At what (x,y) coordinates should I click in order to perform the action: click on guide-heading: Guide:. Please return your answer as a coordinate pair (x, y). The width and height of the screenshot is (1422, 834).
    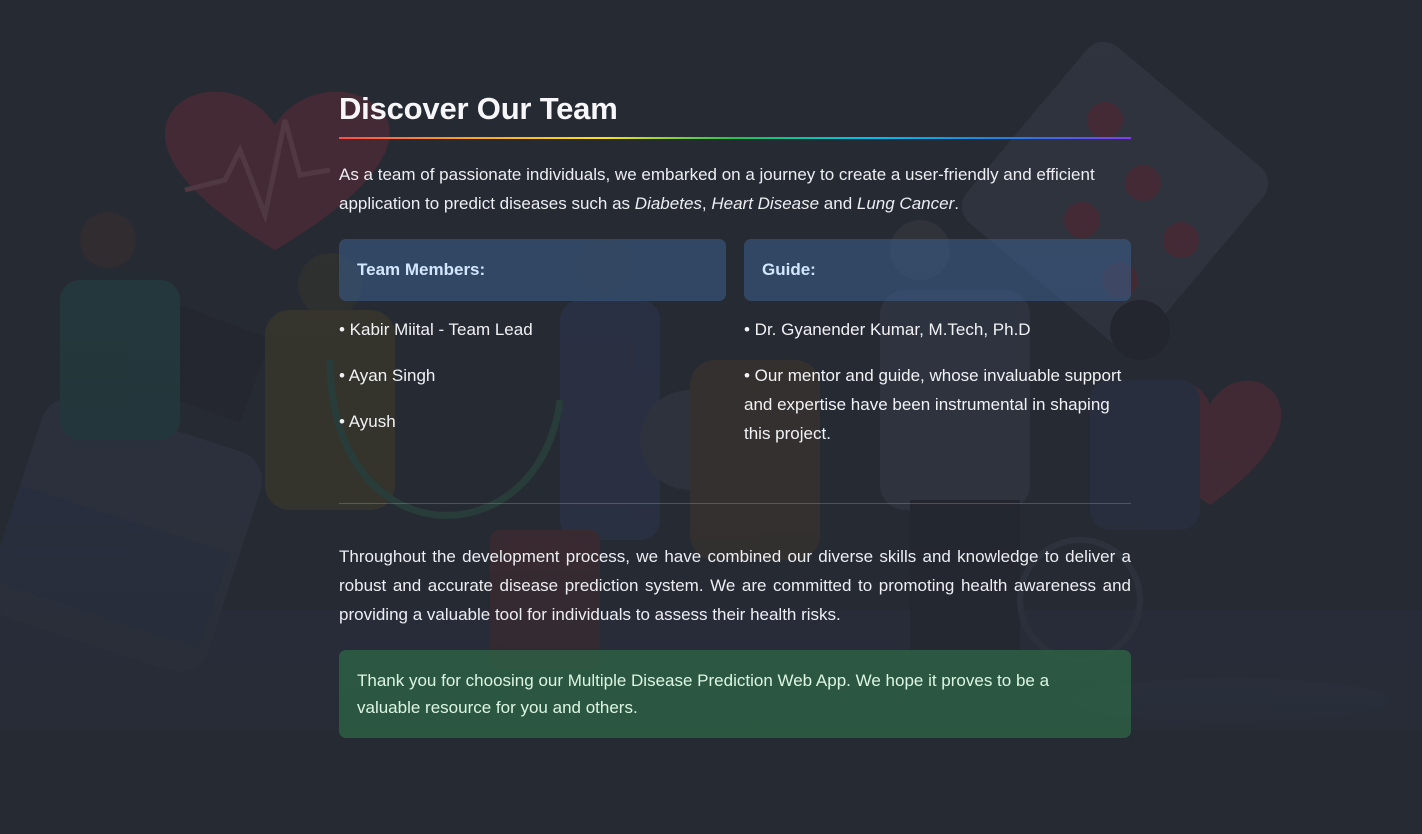
    Looking at the image, I should click on (937, 270).